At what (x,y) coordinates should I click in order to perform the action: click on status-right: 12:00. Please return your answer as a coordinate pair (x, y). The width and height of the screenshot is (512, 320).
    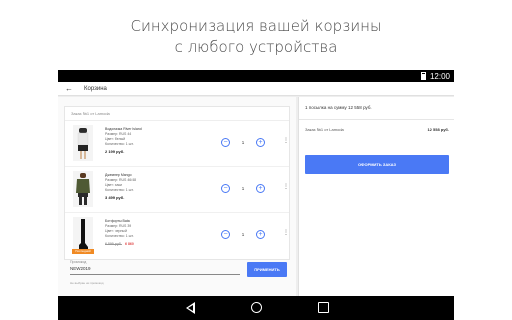
    Looking at the image, I should click on (435, 76).